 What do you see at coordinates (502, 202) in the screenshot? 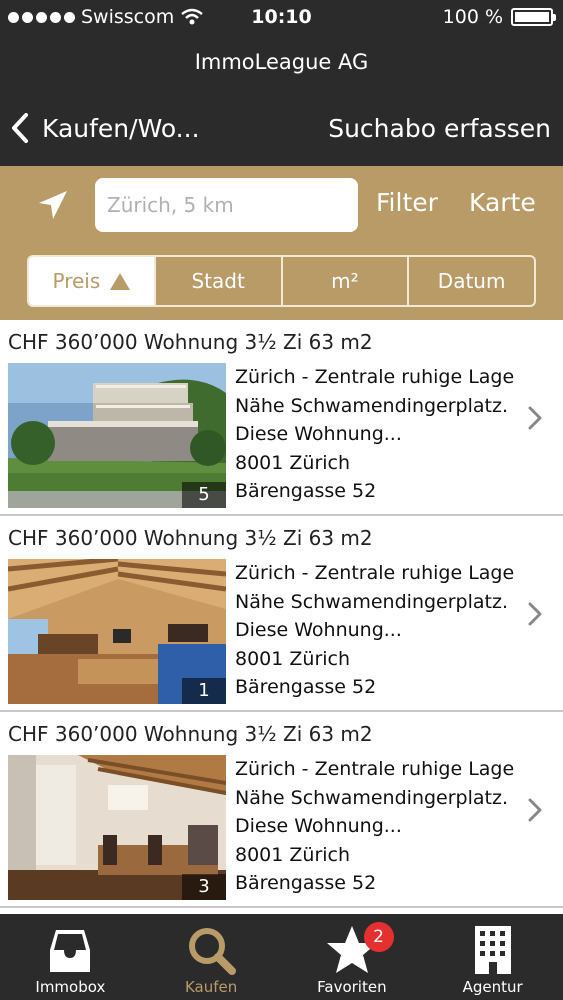
I see `map-button: Karte` at bounding box center [502, 202].